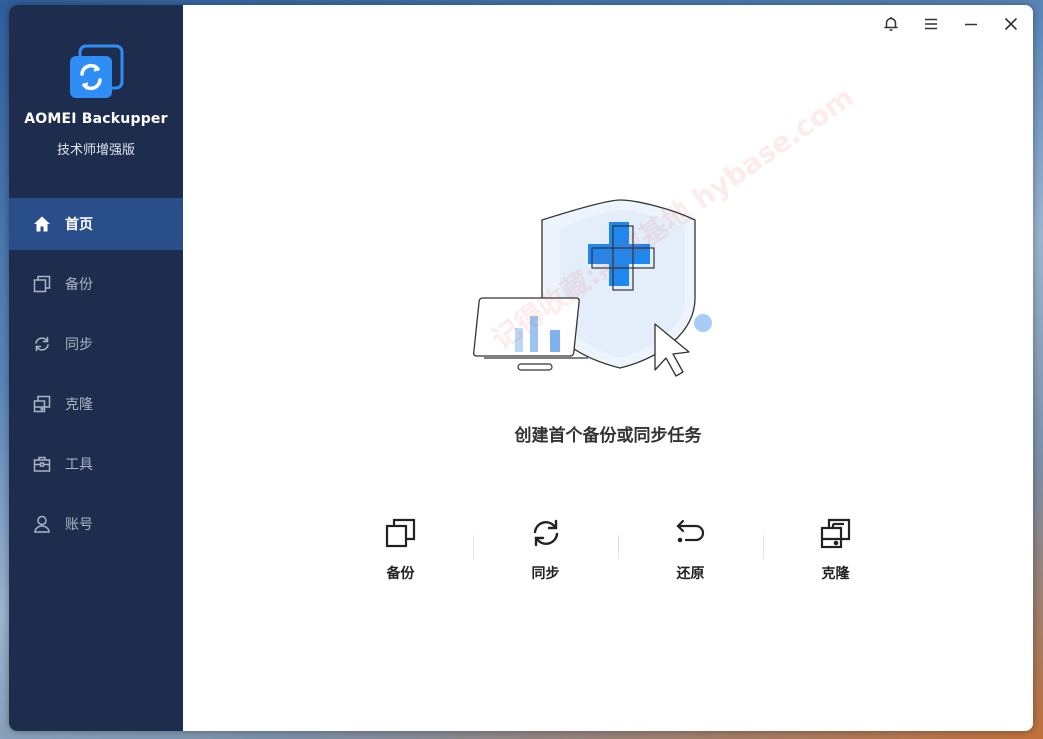 The image size is (1043, 739). I want to click on sidebar-item-label: 同步, so click(79, 345).